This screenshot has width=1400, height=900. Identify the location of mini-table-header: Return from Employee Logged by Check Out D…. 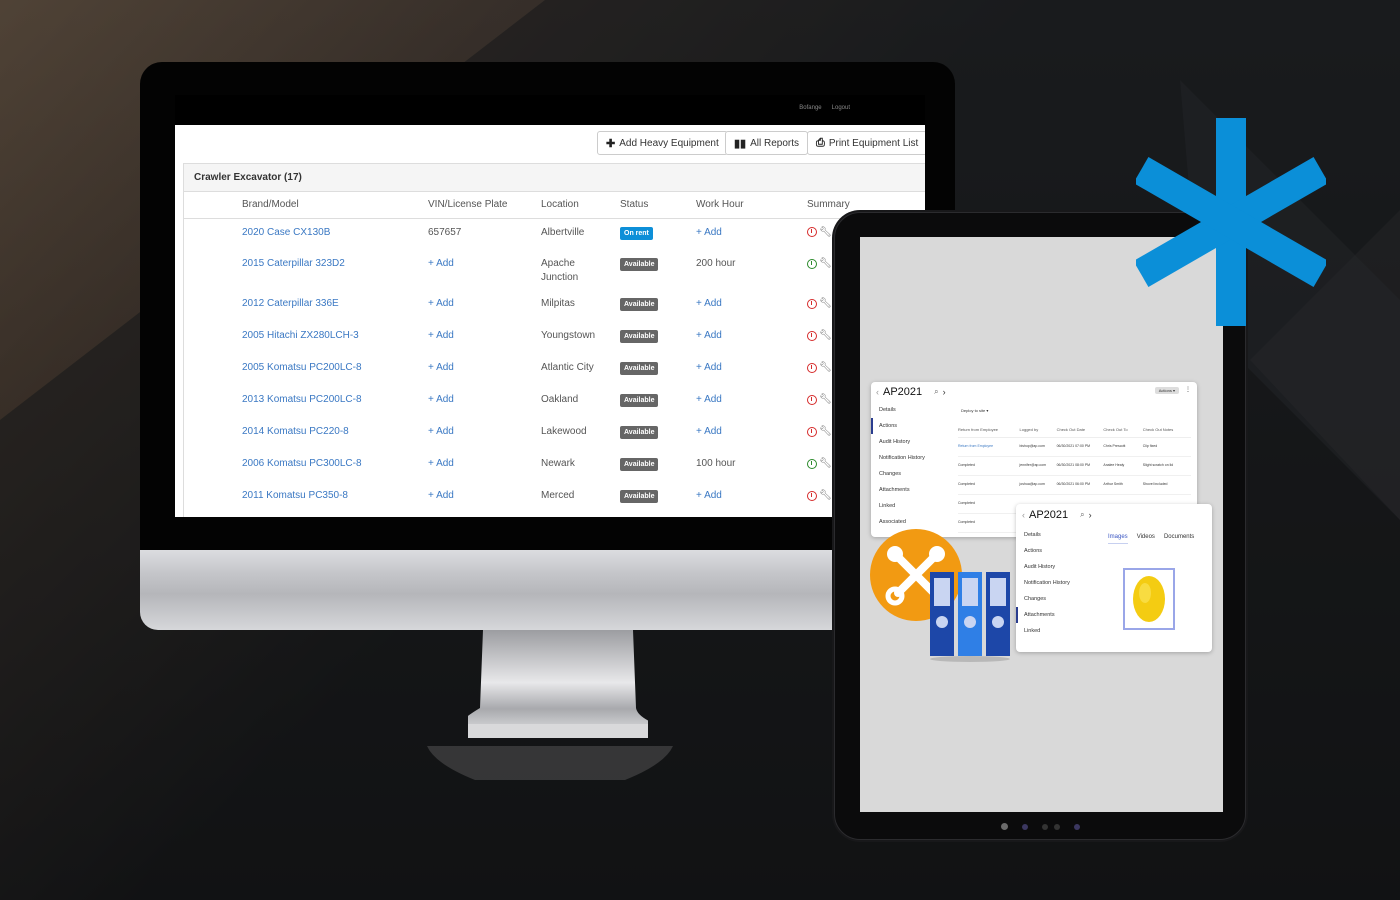
(1074, 430).